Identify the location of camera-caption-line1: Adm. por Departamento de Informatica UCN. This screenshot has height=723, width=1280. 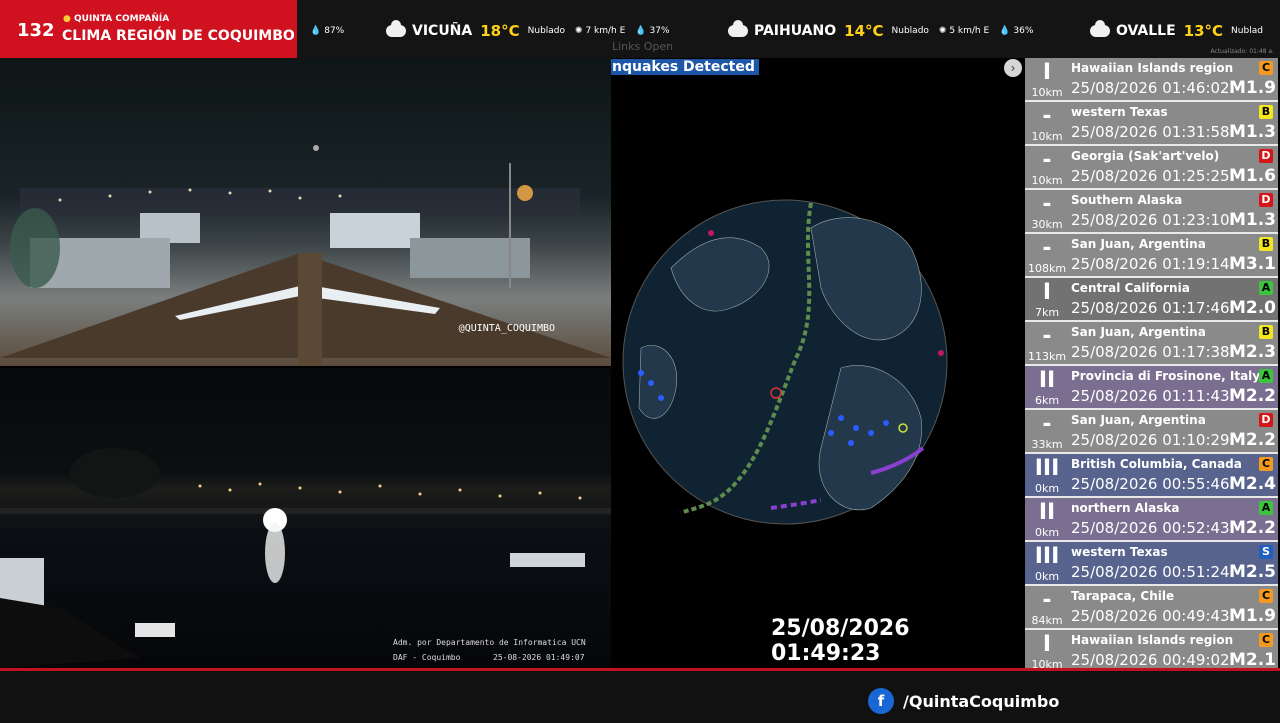
(489, 642).